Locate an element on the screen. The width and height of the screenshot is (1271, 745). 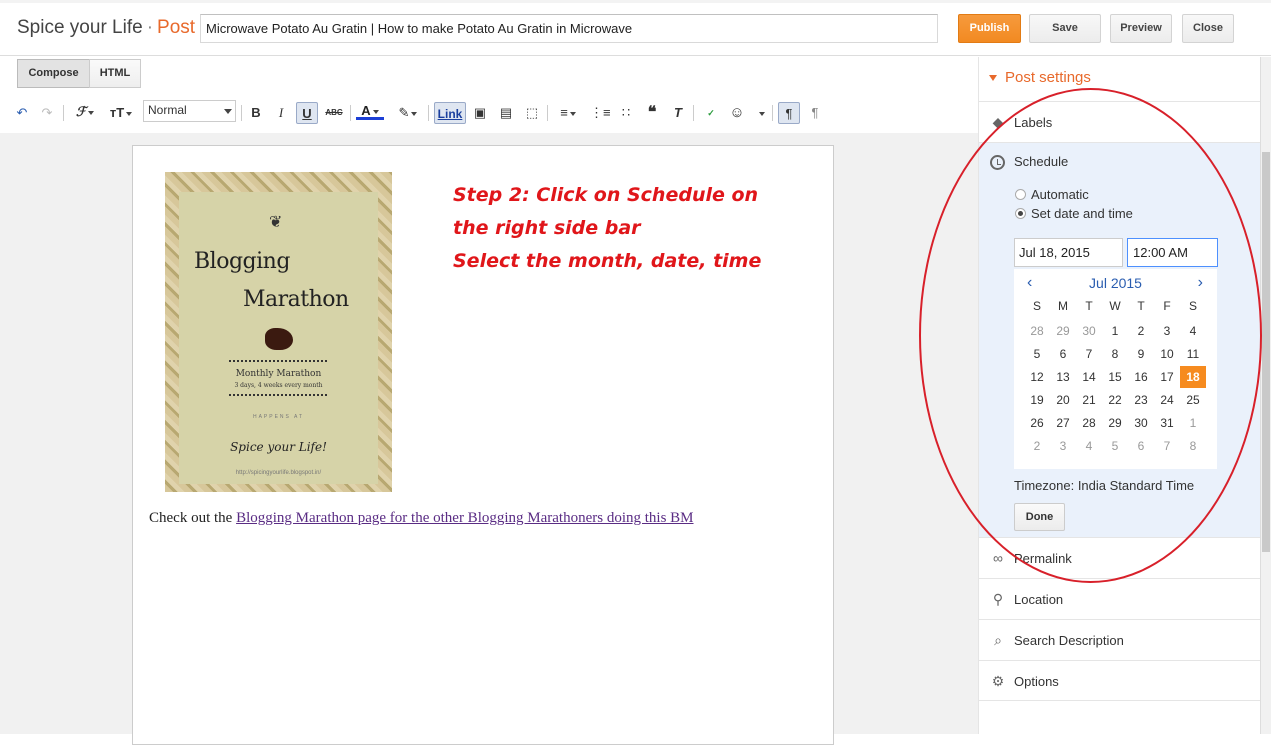
emoticon-icon: ☺ is located at coordinates (737, 113).